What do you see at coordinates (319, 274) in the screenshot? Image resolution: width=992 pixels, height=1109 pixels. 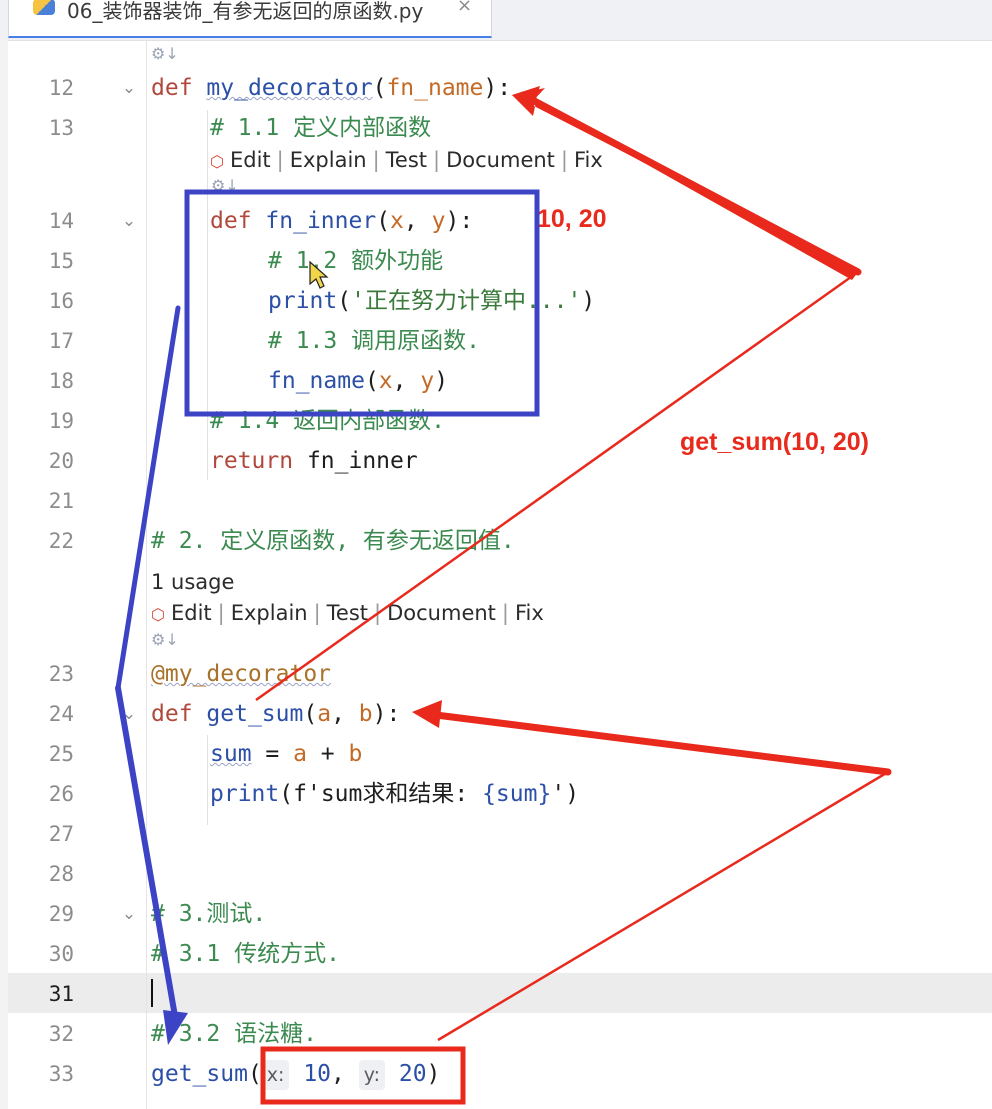 I see `mouse-cursor-icon` at bounding box center [319, 274].